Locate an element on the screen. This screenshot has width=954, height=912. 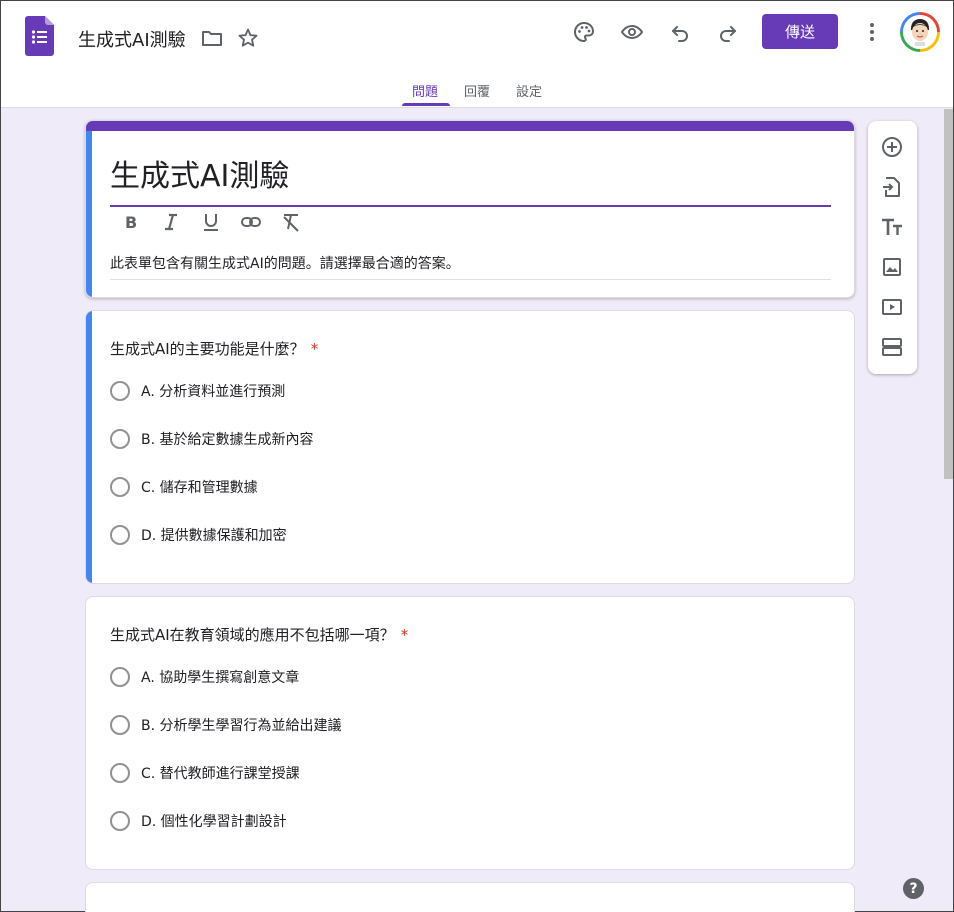
add-question-icon is located at coordinates (892, 147).